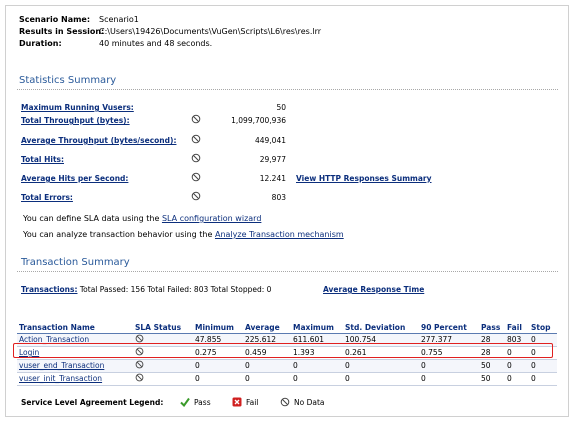 The image size is (577, 422). Describe the element at coordinates (49, 289) in the screenshot. I see `transactions-link: Transactions:` at that location.